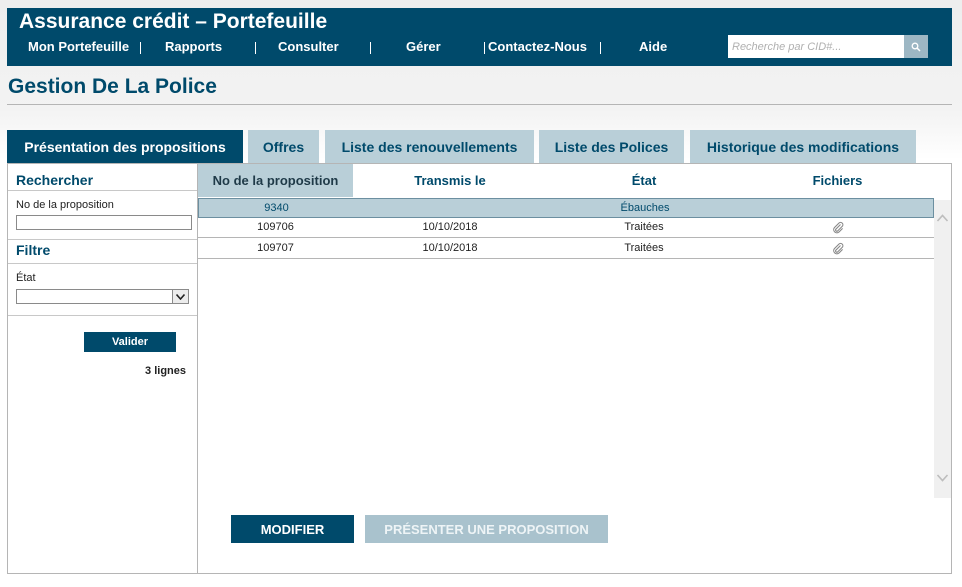  I want to click on search-button, so click(916, 46).